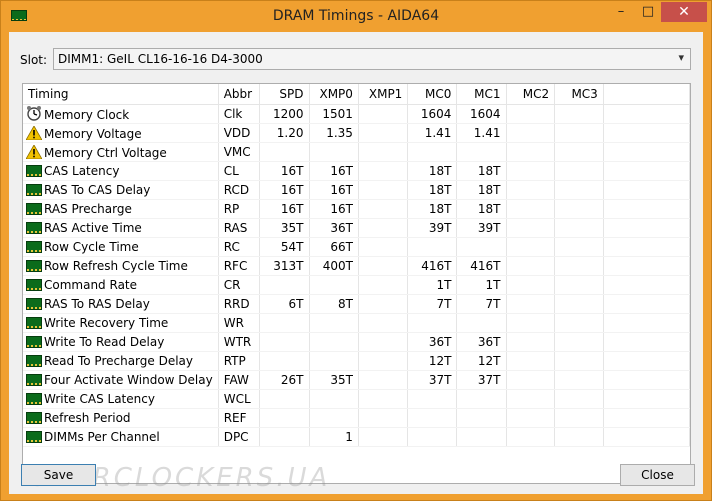 Image resolution: width=712 pixels, height=501 pixels. What do you see at coordinates (383, 209) in the screenshot?
I see `xmp1-cell` at bounding box center [383, 209].